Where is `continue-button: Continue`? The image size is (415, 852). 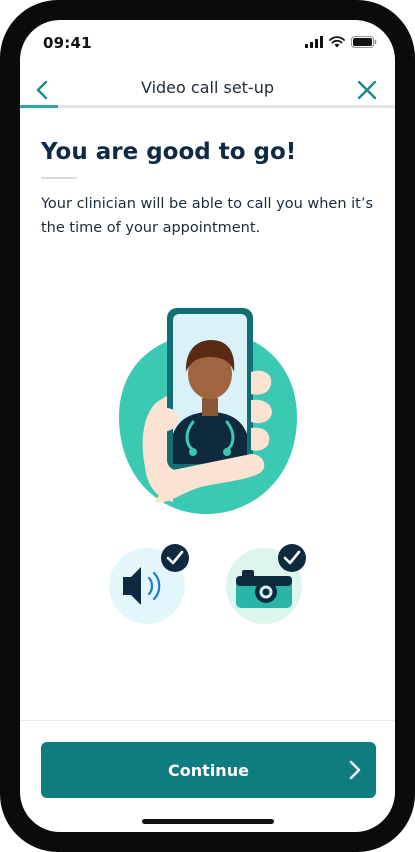
continue-button: Continue is located at coordinates (208, 770).